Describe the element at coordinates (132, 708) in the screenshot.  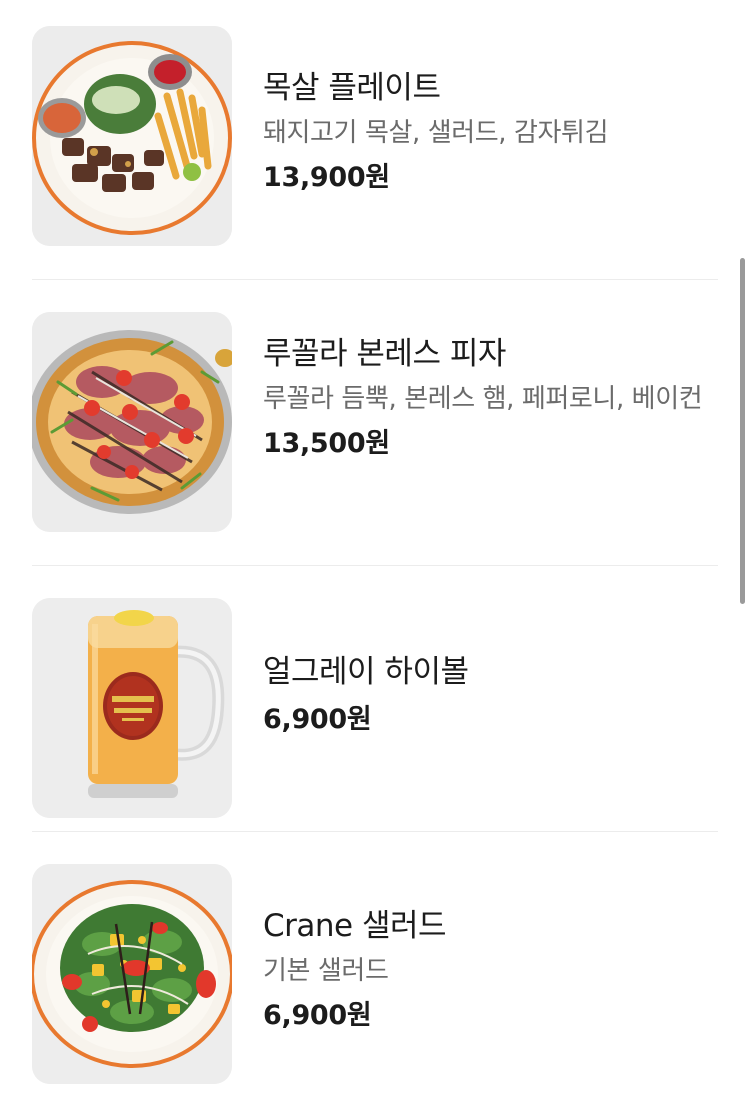
I see `highball-mug-image` at that location.